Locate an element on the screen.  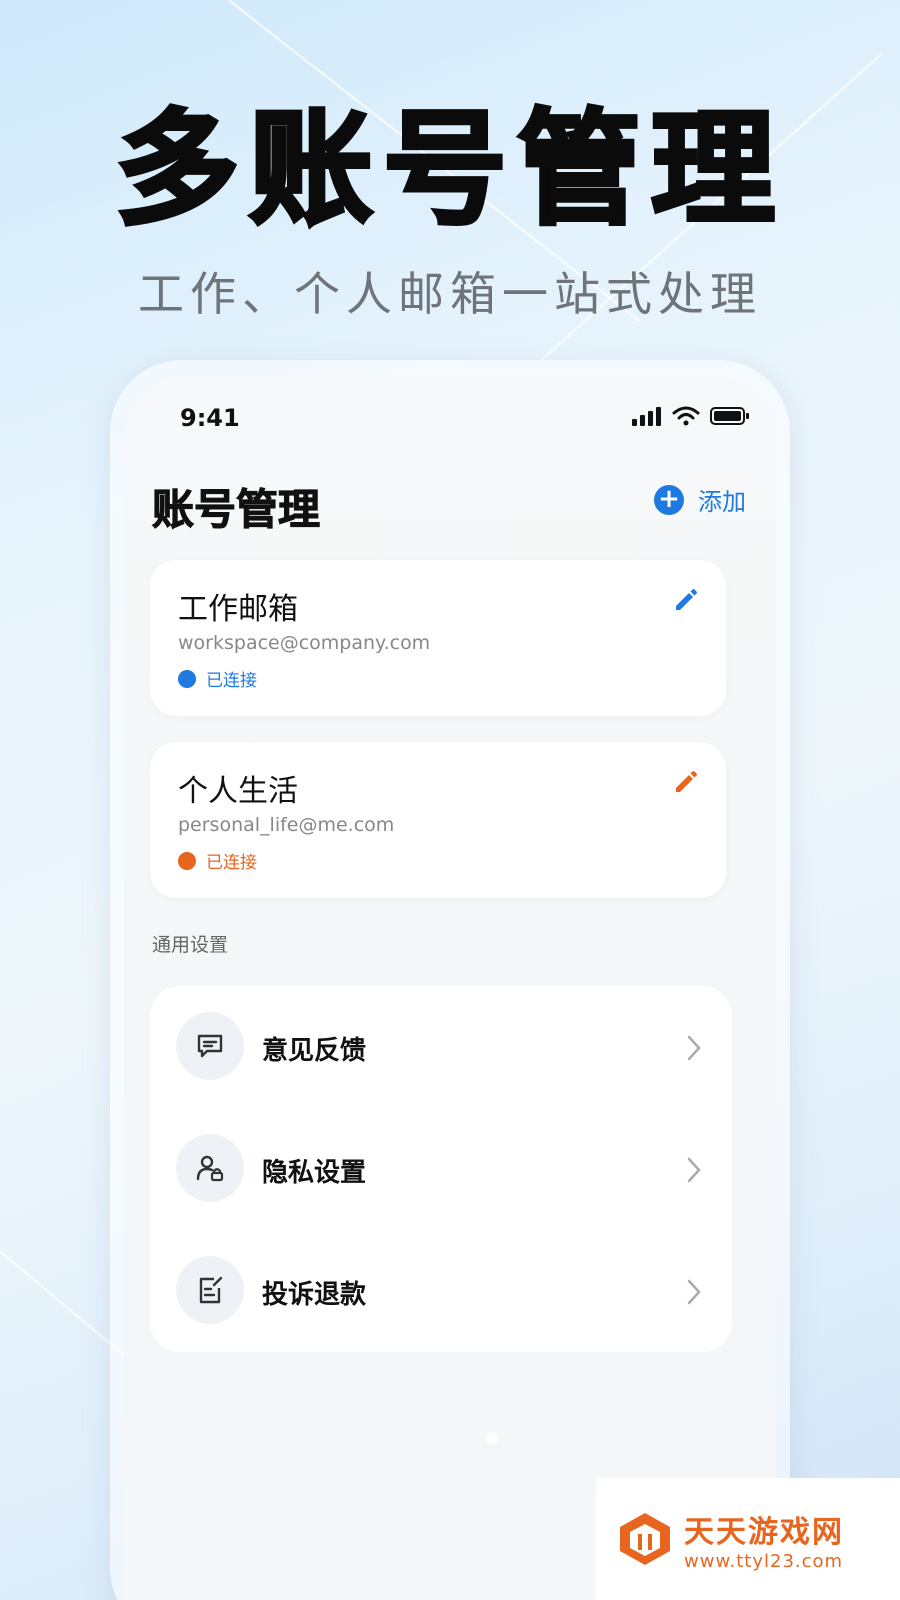
hero-subtitle: 工作、个人邮箱一站式处理 is located at coordinates (450, 294).